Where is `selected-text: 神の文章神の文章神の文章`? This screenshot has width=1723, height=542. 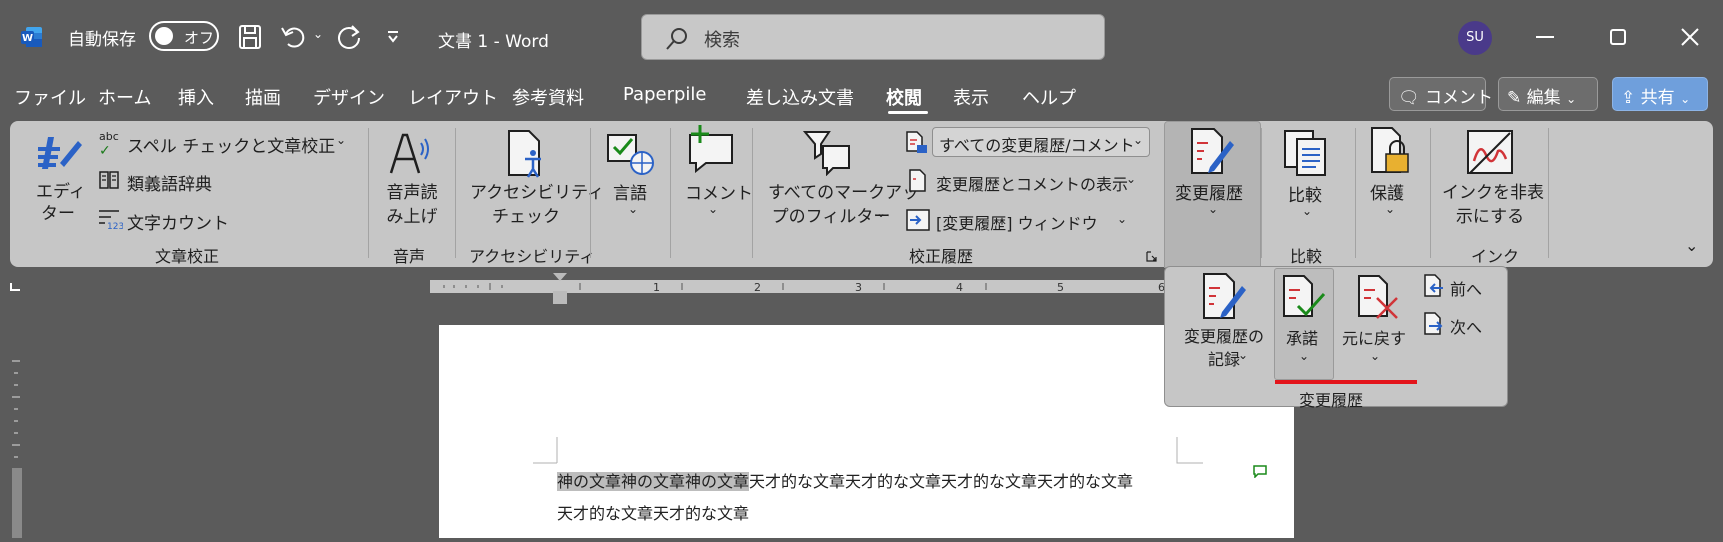
selected-text: 神の文章神の文章神の文章 is located at coordinates (653, 481).